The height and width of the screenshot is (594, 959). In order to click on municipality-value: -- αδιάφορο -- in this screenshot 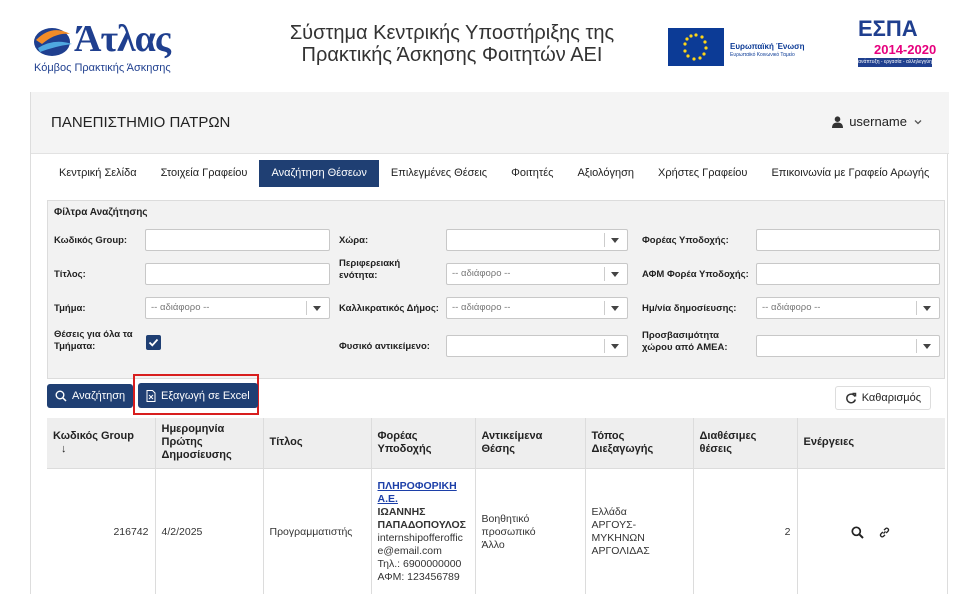, I will do `click(481, 307)`.